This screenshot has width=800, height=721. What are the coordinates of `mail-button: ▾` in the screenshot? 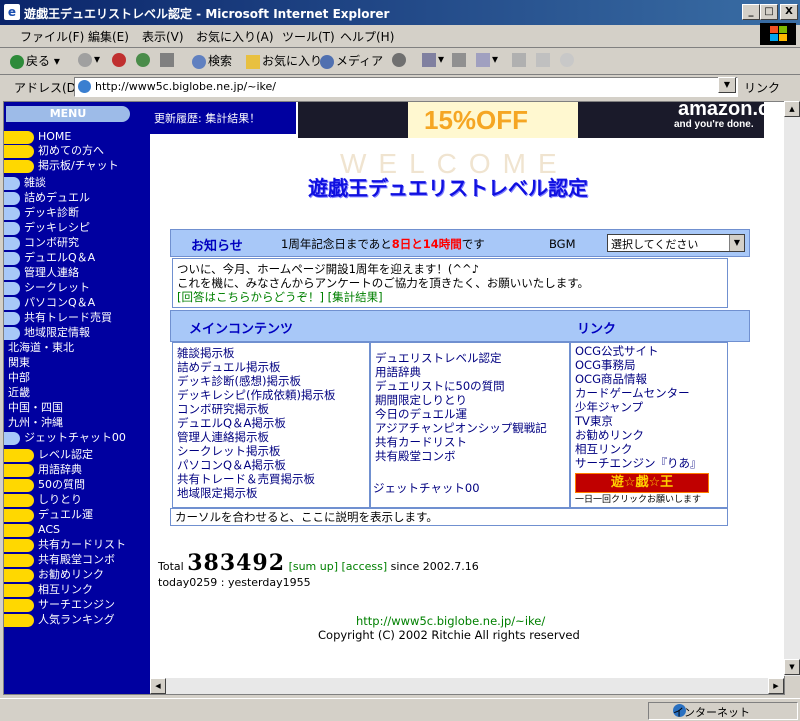 It's located at (433, 59).